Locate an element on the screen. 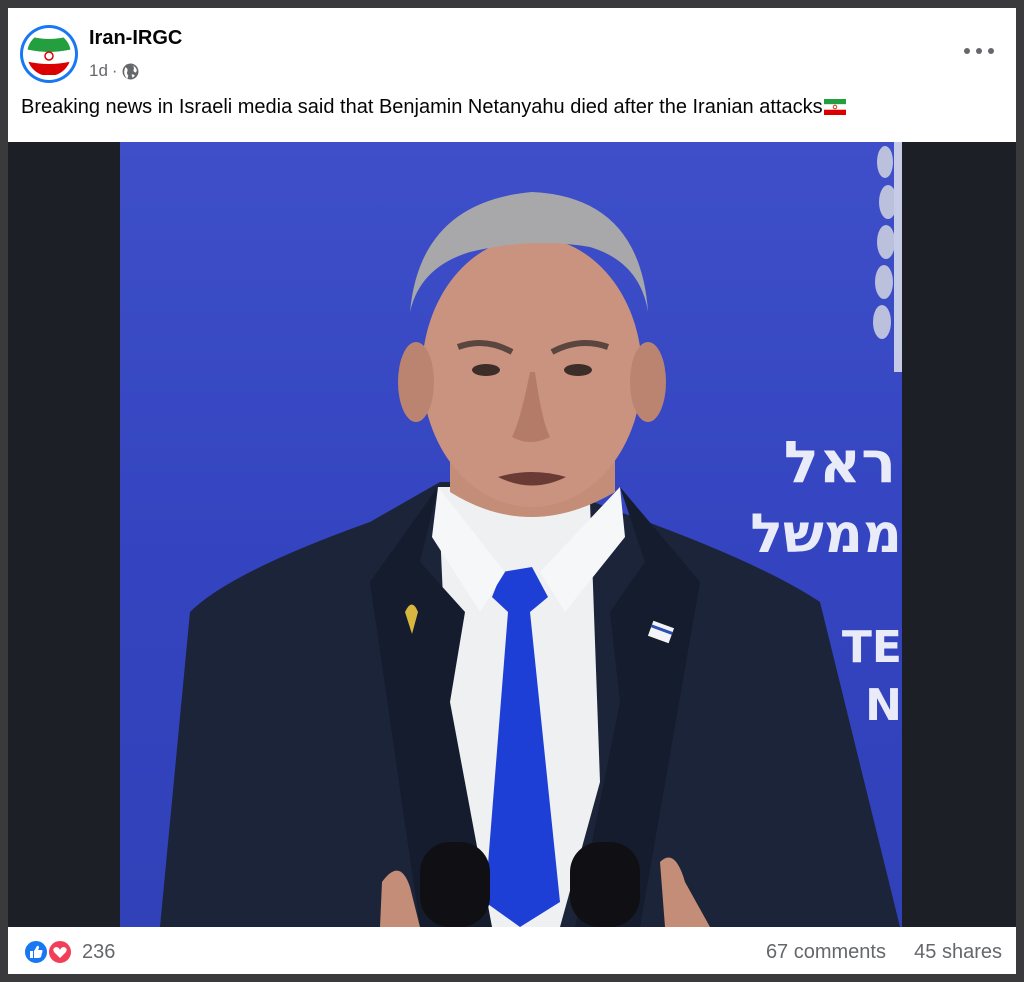 The width and height of the screenshot is (1024, 982). like-icon is located at coordinates (36, 952).